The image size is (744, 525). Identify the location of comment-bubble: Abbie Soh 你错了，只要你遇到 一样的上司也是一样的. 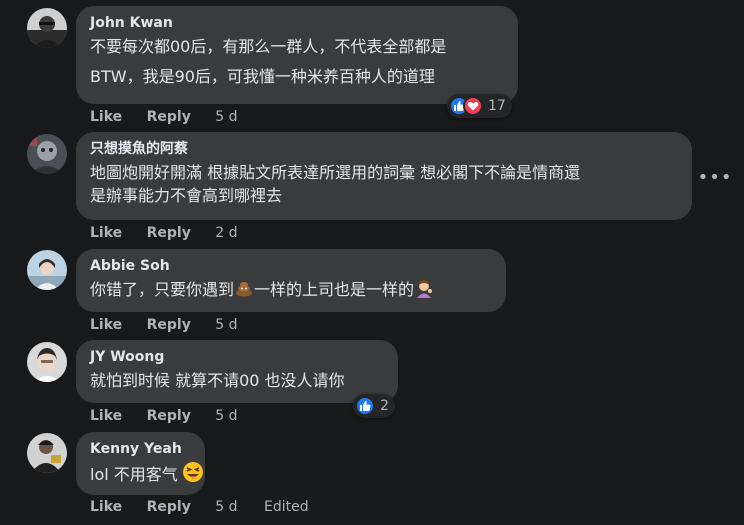
(291, 280).